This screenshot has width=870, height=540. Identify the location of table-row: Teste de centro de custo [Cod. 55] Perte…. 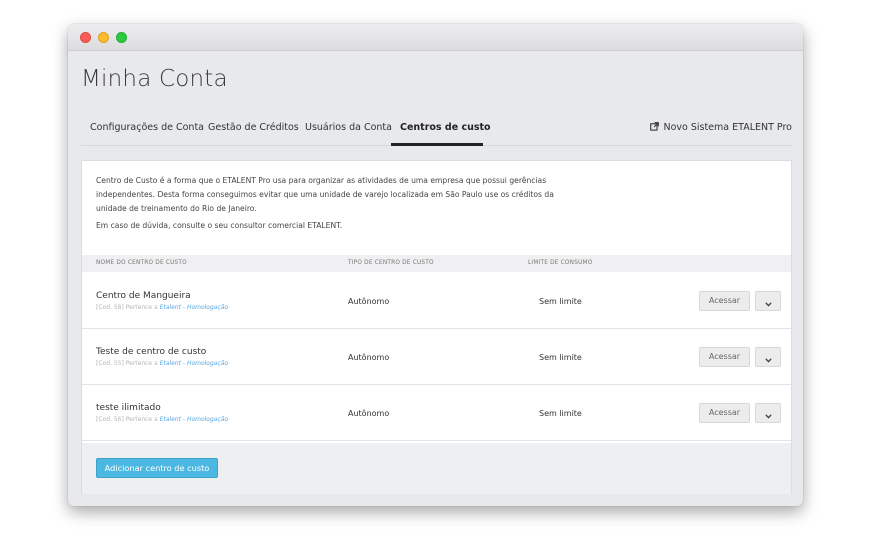
(436, 357).